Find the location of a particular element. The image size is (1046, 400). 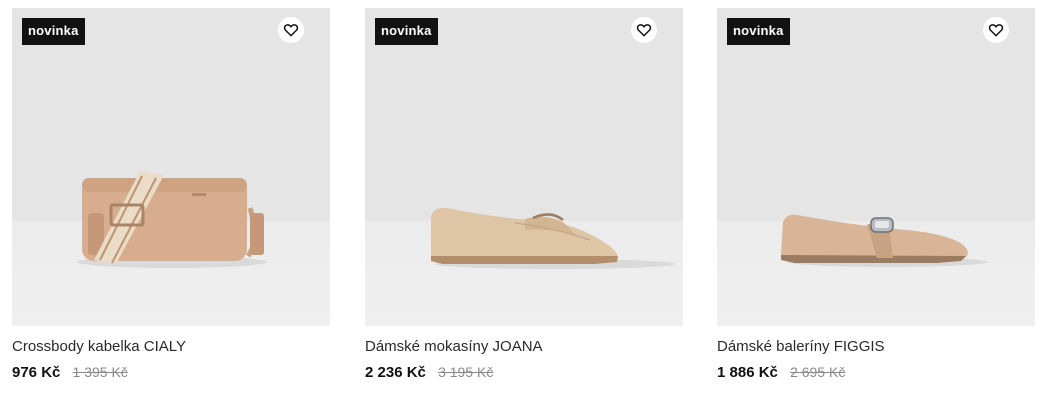

current-price: 2 236 Kč is located at coordinates (395, 372).